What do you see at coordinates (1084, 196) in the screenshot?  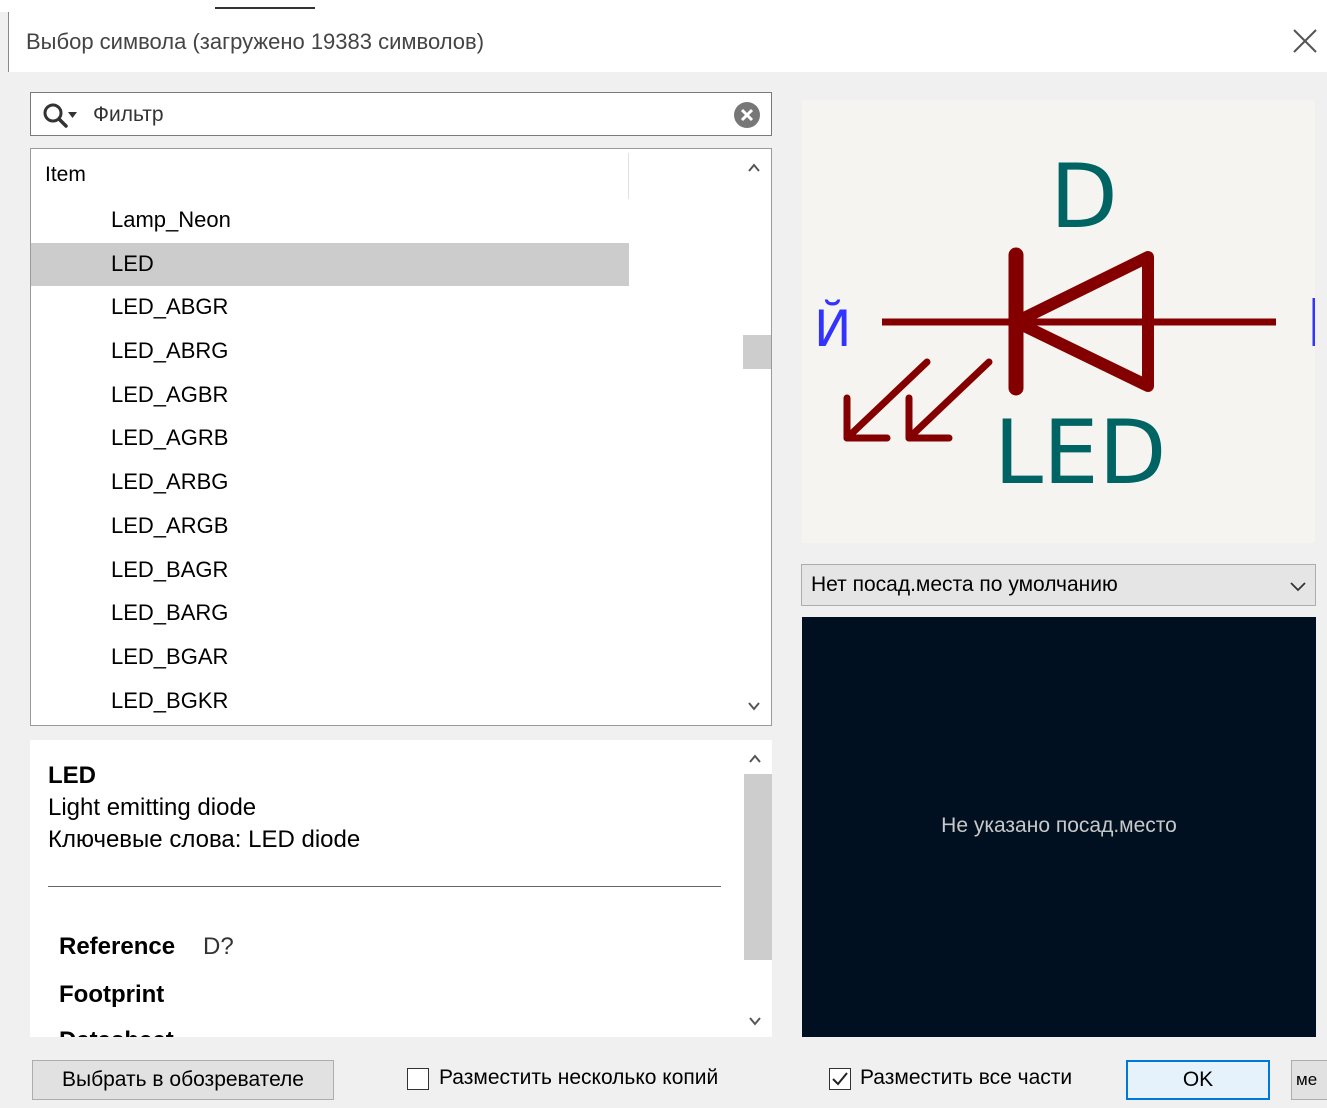 I see `symbol-reference-text: D` at bounding box center [1084, 196].